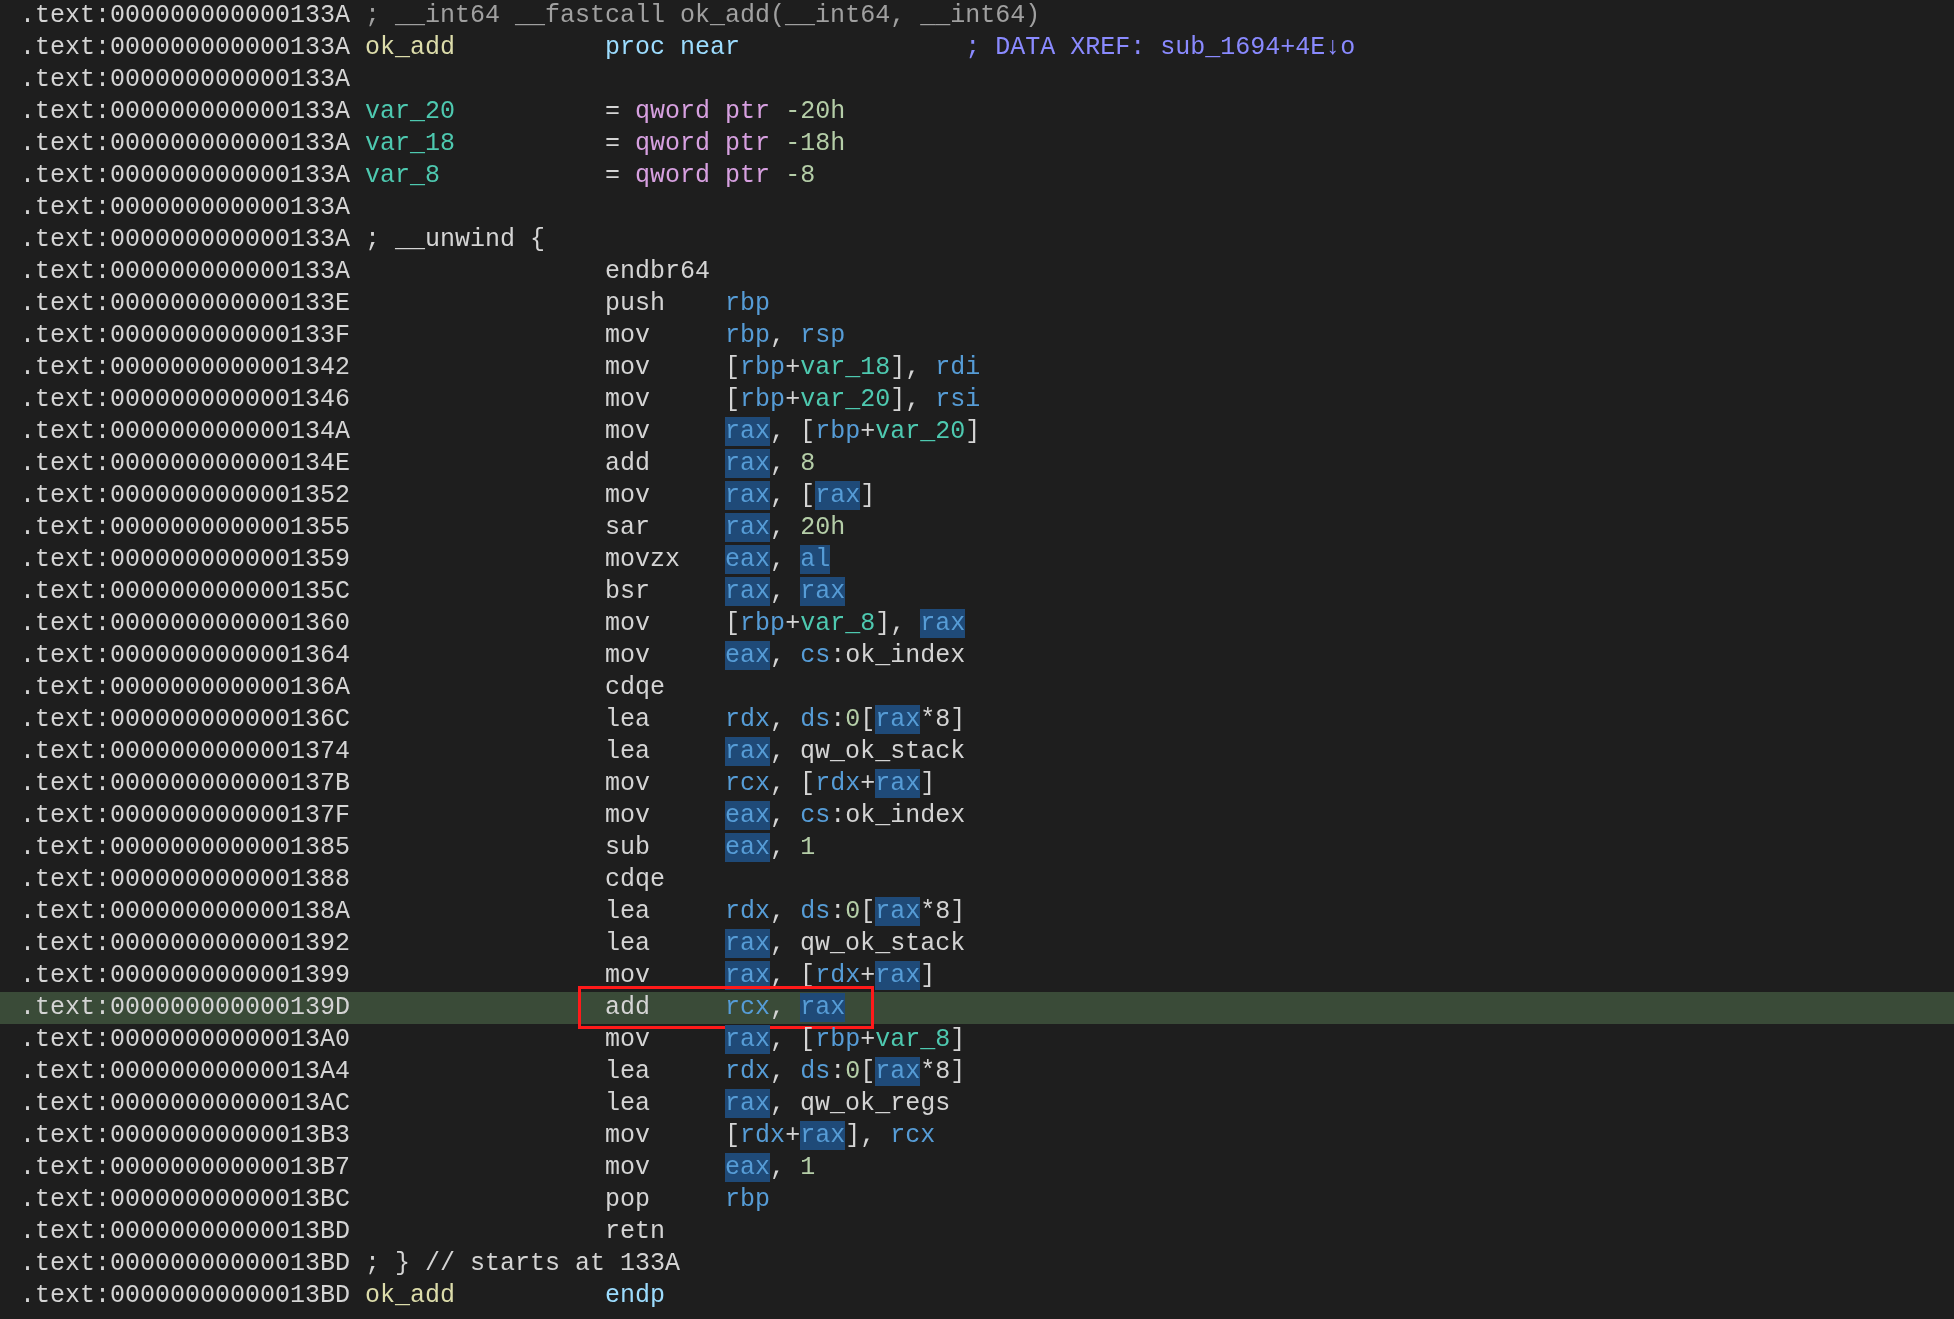  Describe the element at coordinates (186, 752) in the screenshot. I see `address: .text:0000000000001374` at that location.